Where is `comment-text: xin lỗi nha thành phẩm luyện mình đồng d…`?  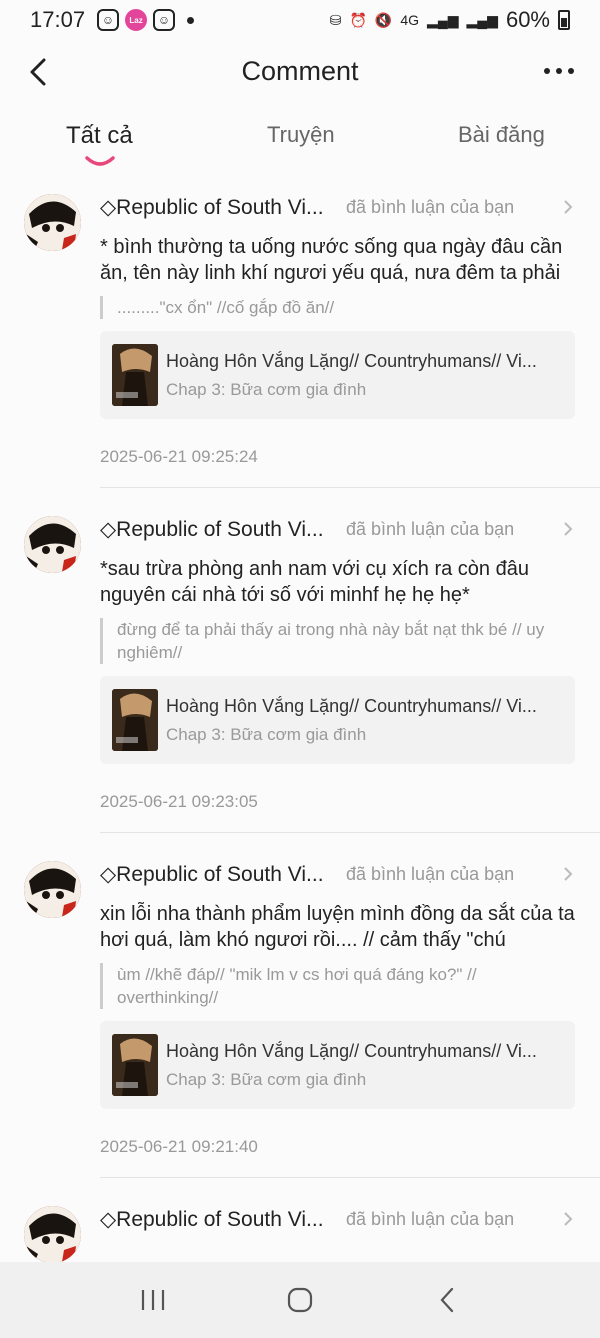
comment-text: xin lỗi nha thành phẩm luyện mình đồng d… is located at coordinates (337, 927).